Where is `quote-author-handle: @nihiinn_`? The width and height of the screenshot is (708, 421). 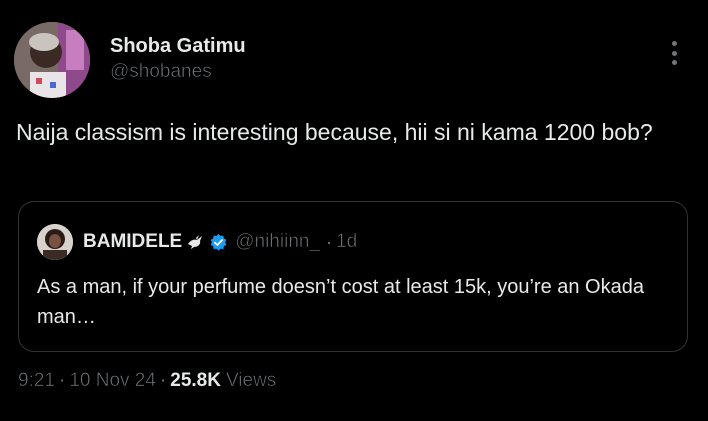
quote-author-handle: @nihiinn_ is located at coordinates (277, 242).